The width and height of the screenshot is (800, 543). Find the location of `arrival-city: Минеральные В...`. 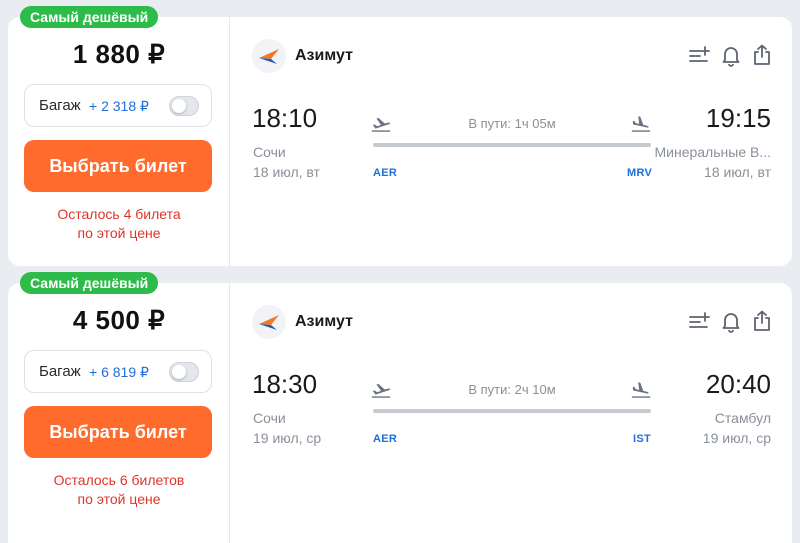

arrival-city: Минеральные В... is located at coordinates (712, 152).